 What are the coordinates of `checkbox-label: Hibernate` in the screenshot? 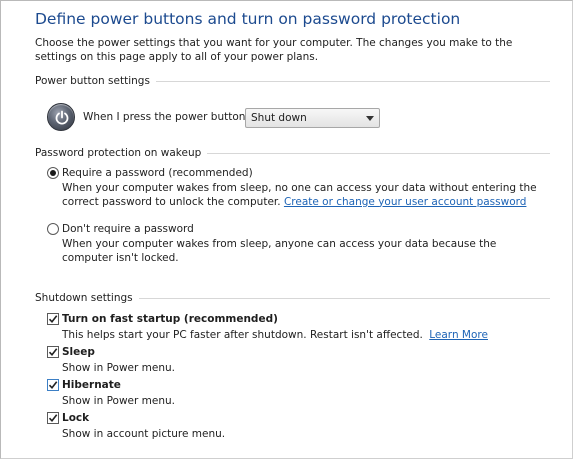 It's located at (91, 385).